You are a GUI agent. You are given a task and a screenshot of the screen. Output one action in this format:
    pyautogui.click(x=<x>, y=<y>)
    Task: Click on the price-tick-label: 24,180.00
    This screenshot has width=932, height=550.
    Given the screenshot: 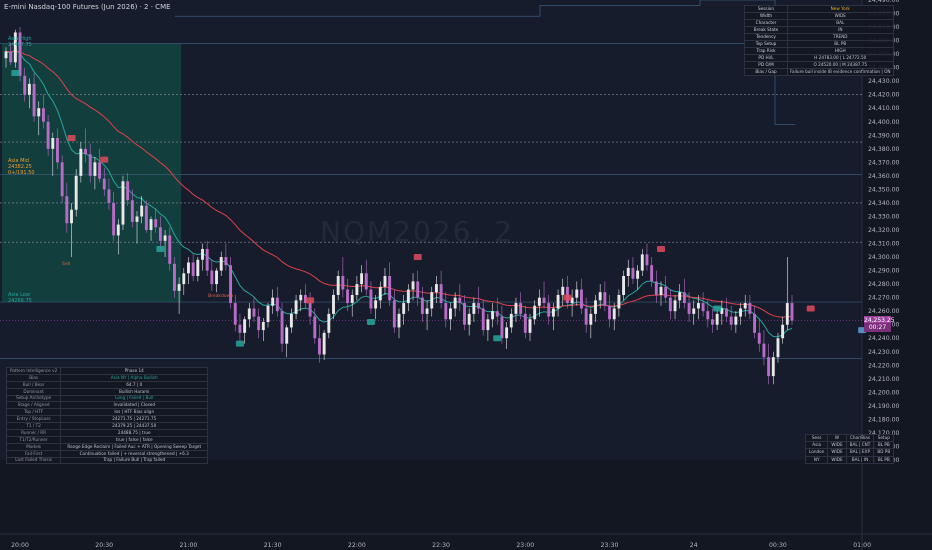 What is the action you would take?
    pyautogui.click(x=884, y=419)
    